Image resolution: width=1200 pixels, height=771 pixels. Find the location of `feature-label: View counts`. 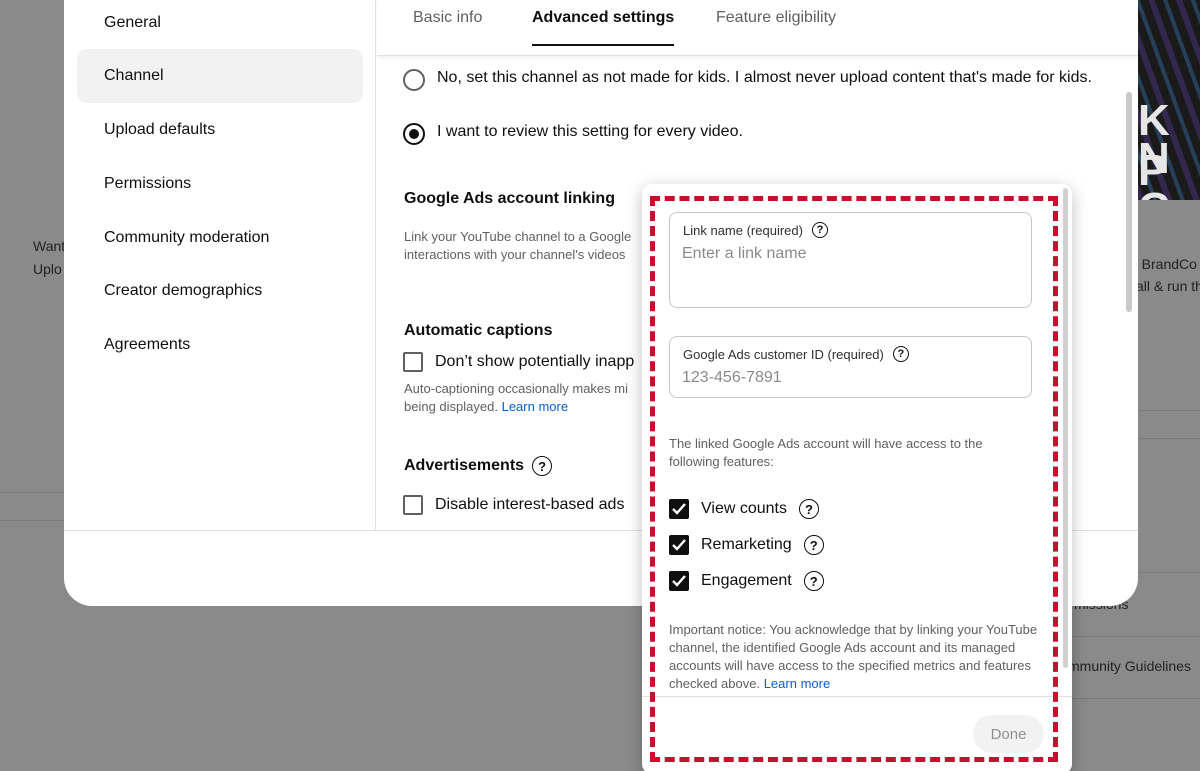

feature-label: View counts is located at coordinates (744, 508).